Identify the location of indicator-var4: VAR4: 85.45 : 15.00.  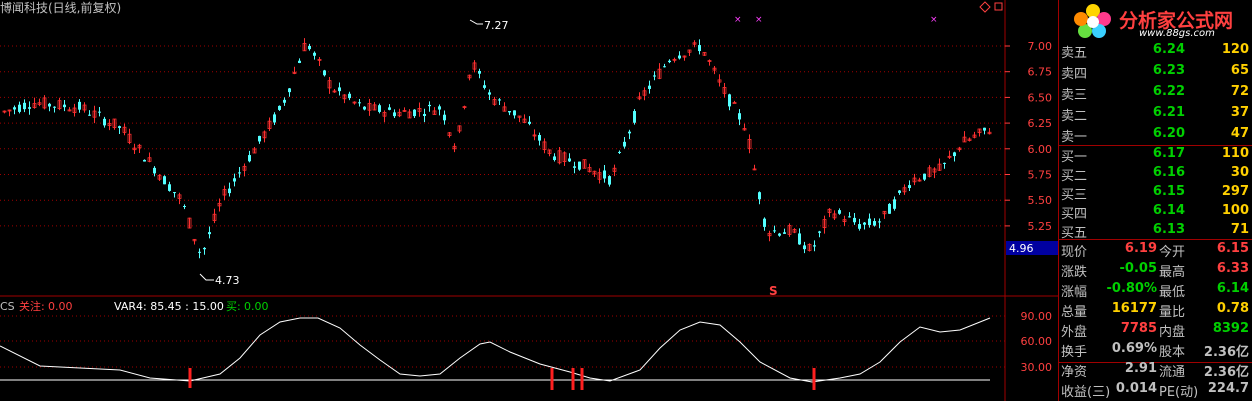
(169, 306).